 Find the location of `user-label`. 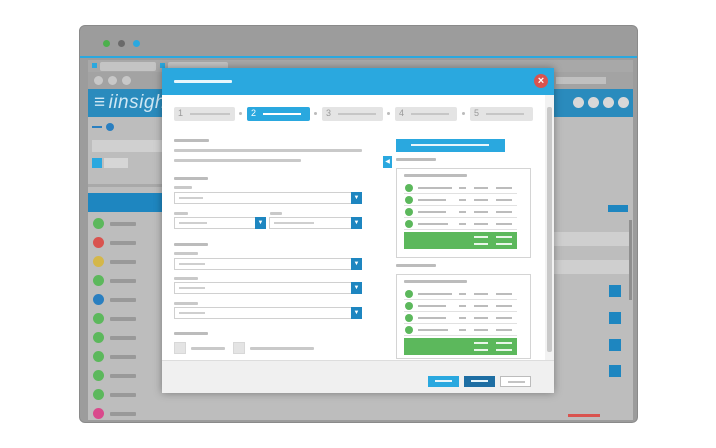

user-label is located at coordinates (97, 127).